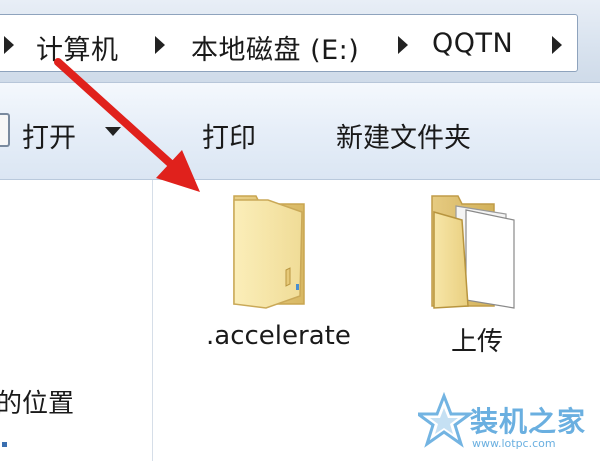 This screenshot has width=600, height=461. Describe the element at coordinates (514, 443) in the screenshot. I see `watermark-url: www.lotpc.com` at that location.